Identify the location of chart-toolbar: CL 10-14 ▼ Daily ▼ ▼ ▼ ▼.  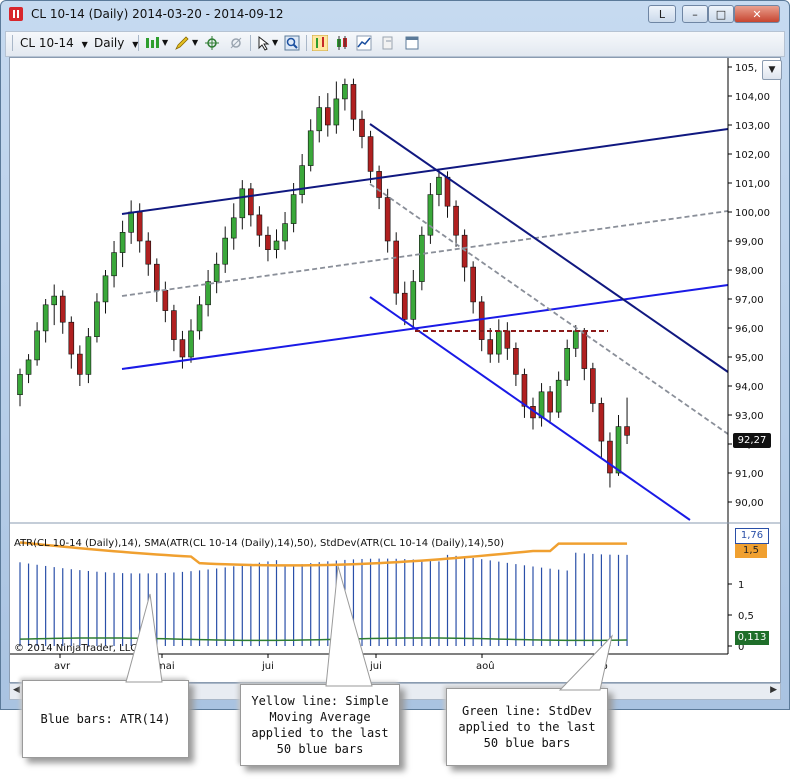
(395, 44).